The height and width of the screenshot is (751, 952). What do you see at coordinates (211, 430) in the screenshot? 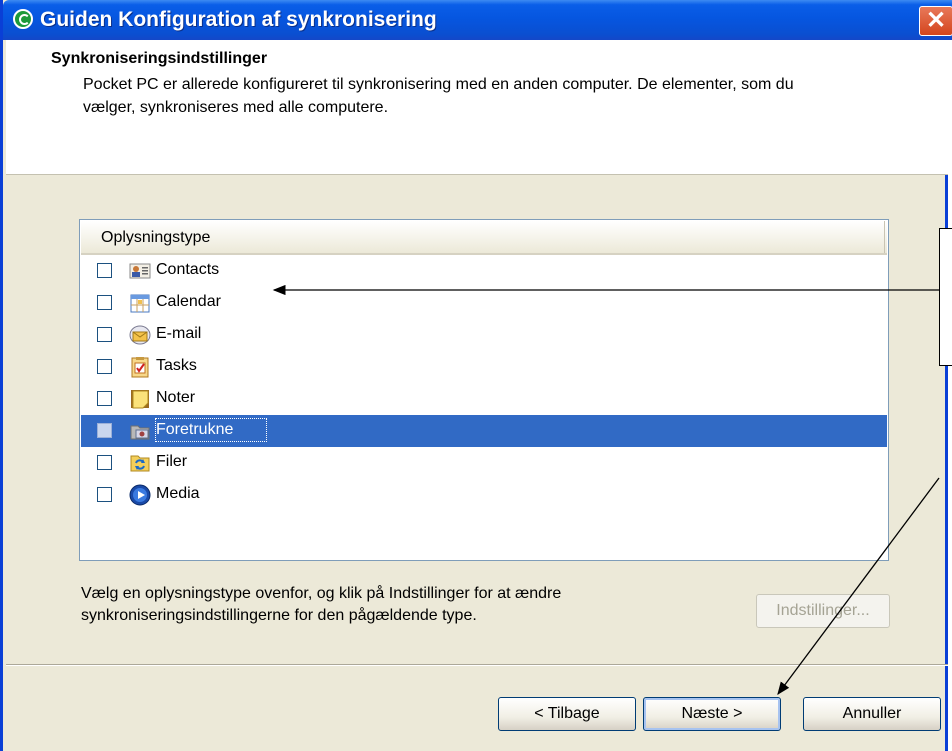
I see `focus-rectangle` at bounding box center [211, 430].